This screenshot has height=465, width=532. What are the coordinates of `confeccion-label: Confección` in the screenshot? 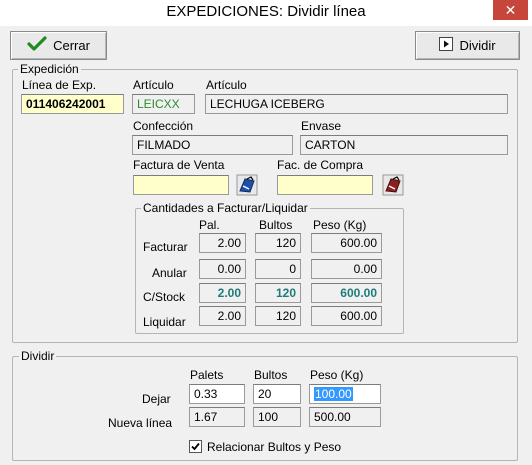 It's located at (163, 126).